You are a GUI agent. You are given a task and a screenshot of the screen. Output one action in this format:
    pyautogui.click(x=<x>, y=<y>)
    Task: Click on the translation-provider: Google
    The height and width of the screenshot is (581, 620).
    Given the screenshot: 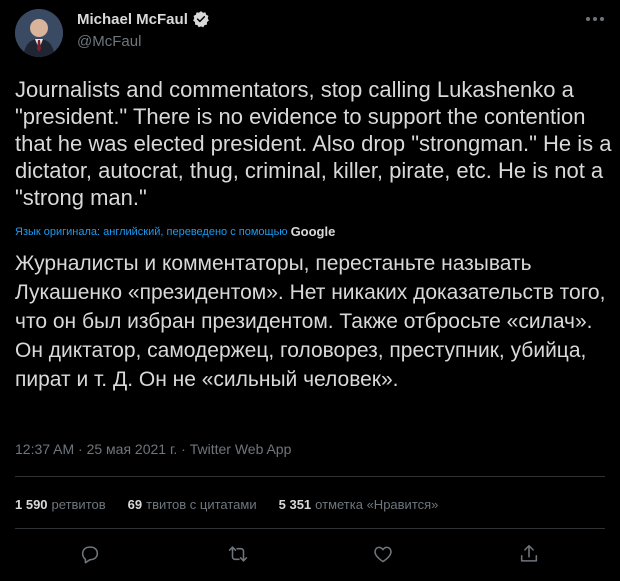 What is the action you would take?
    pyautogui.click(x=313, y=231)
    